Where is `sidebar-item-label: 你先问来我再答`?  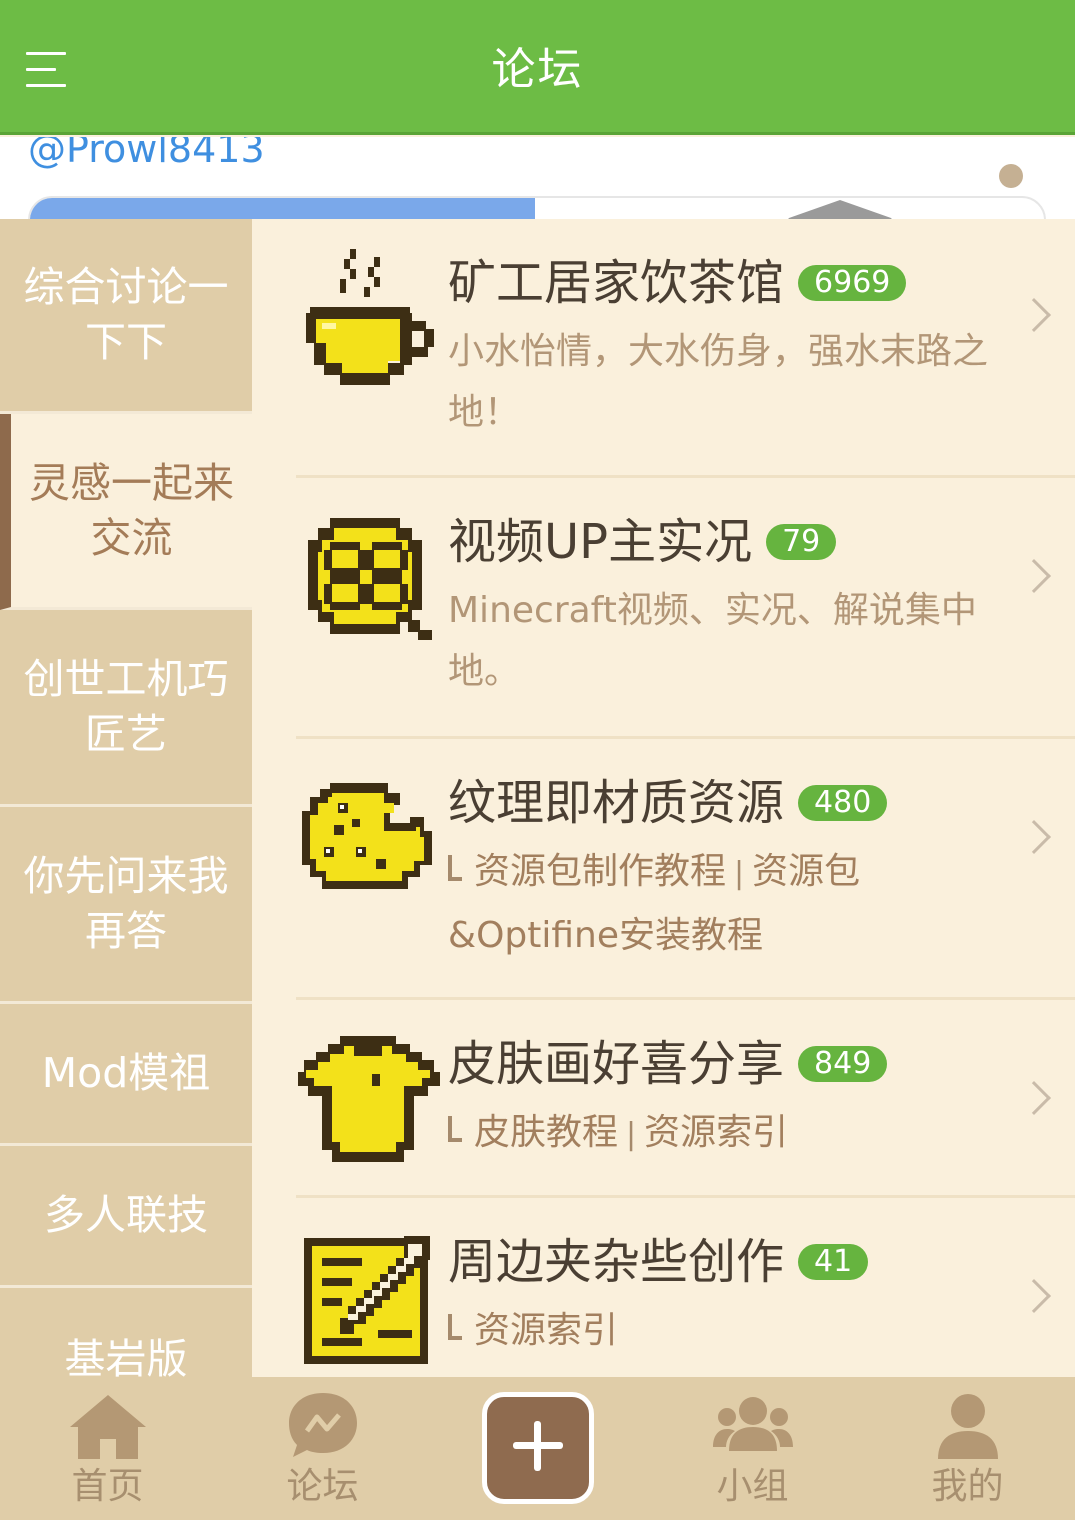 sidebar-item-label: 你先问来我再答 is located at coordinates (126, 903).